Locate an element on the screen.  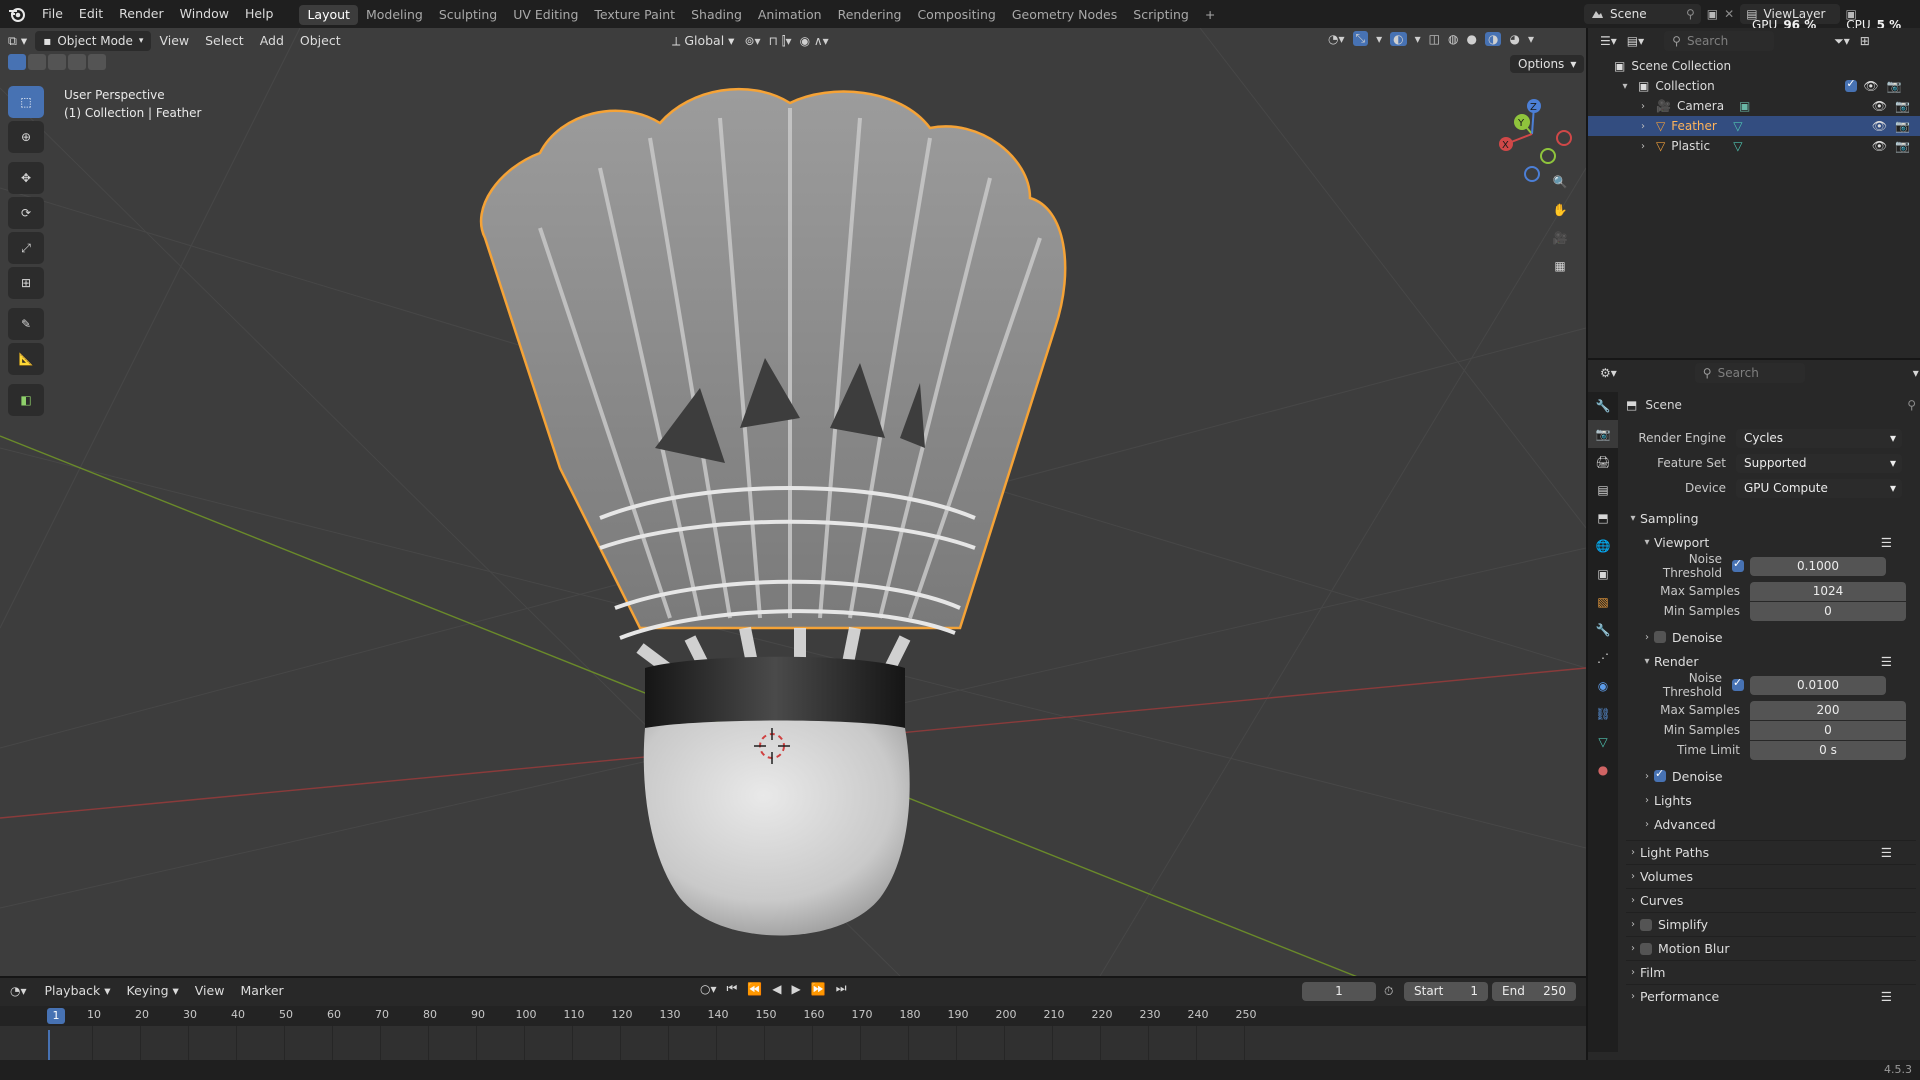
film-panel-header: › Film is located at coordinates (1771, 972).